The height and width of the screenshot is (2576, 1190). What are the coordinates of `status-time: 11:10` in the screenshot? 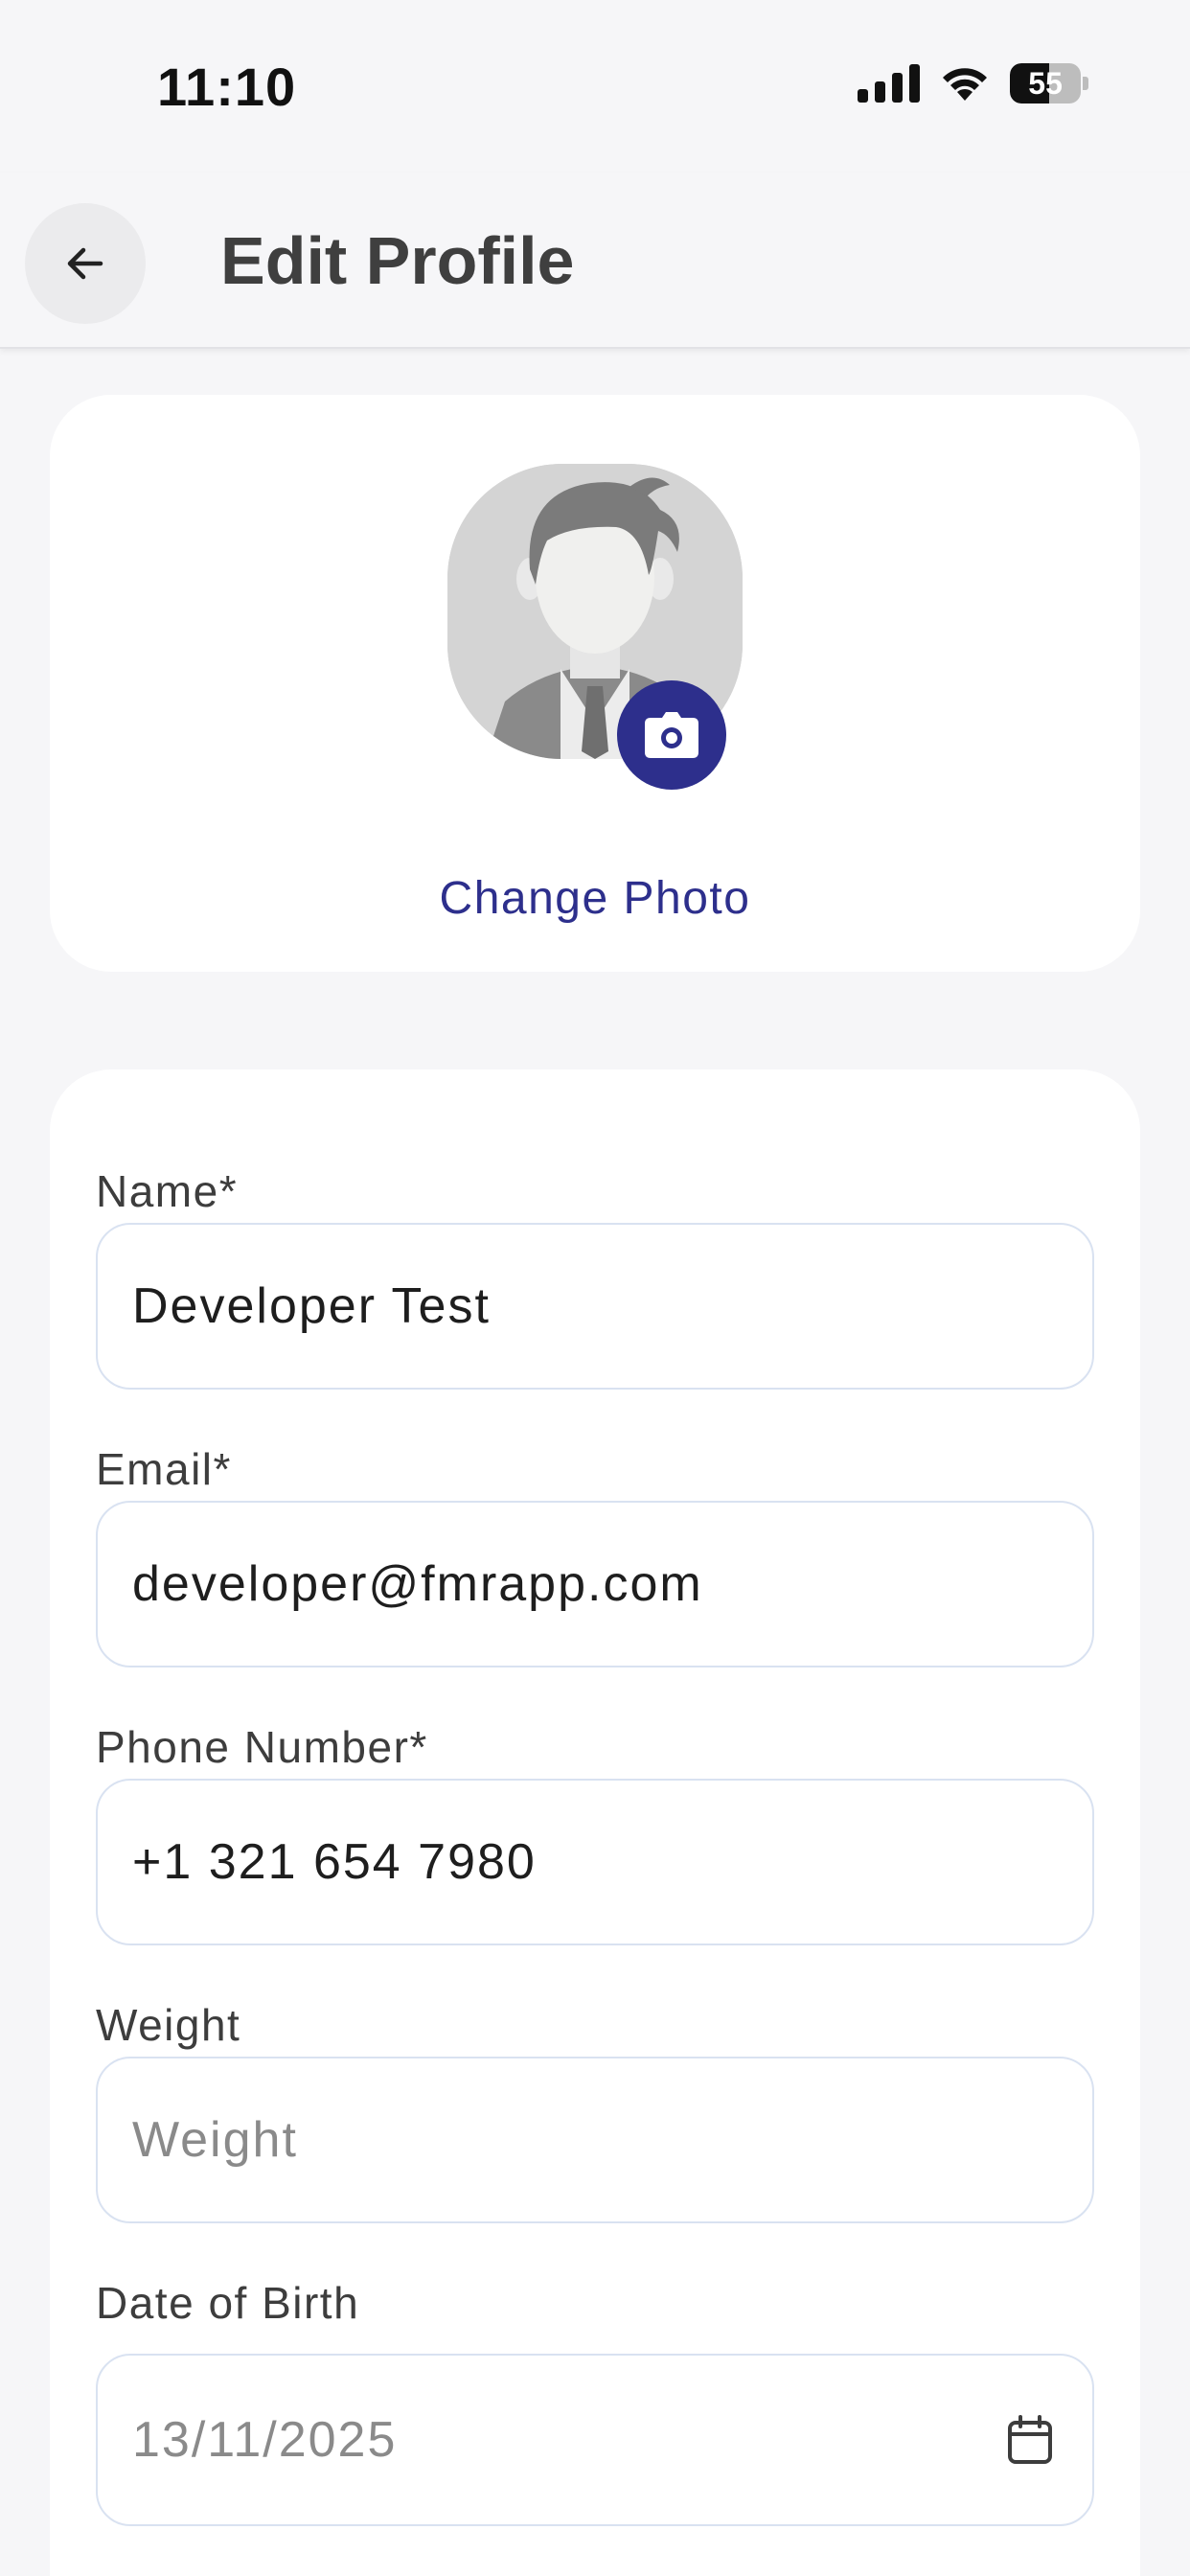 It's located at (227, 87).